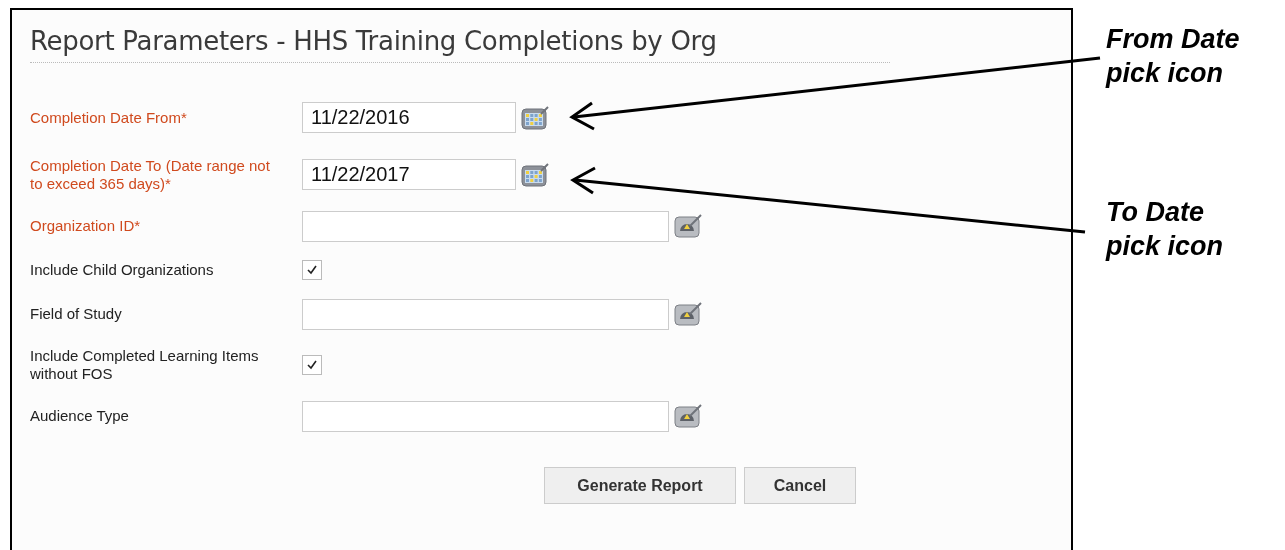  I want to click on field-label: Organization ID*, so click(86, 226).